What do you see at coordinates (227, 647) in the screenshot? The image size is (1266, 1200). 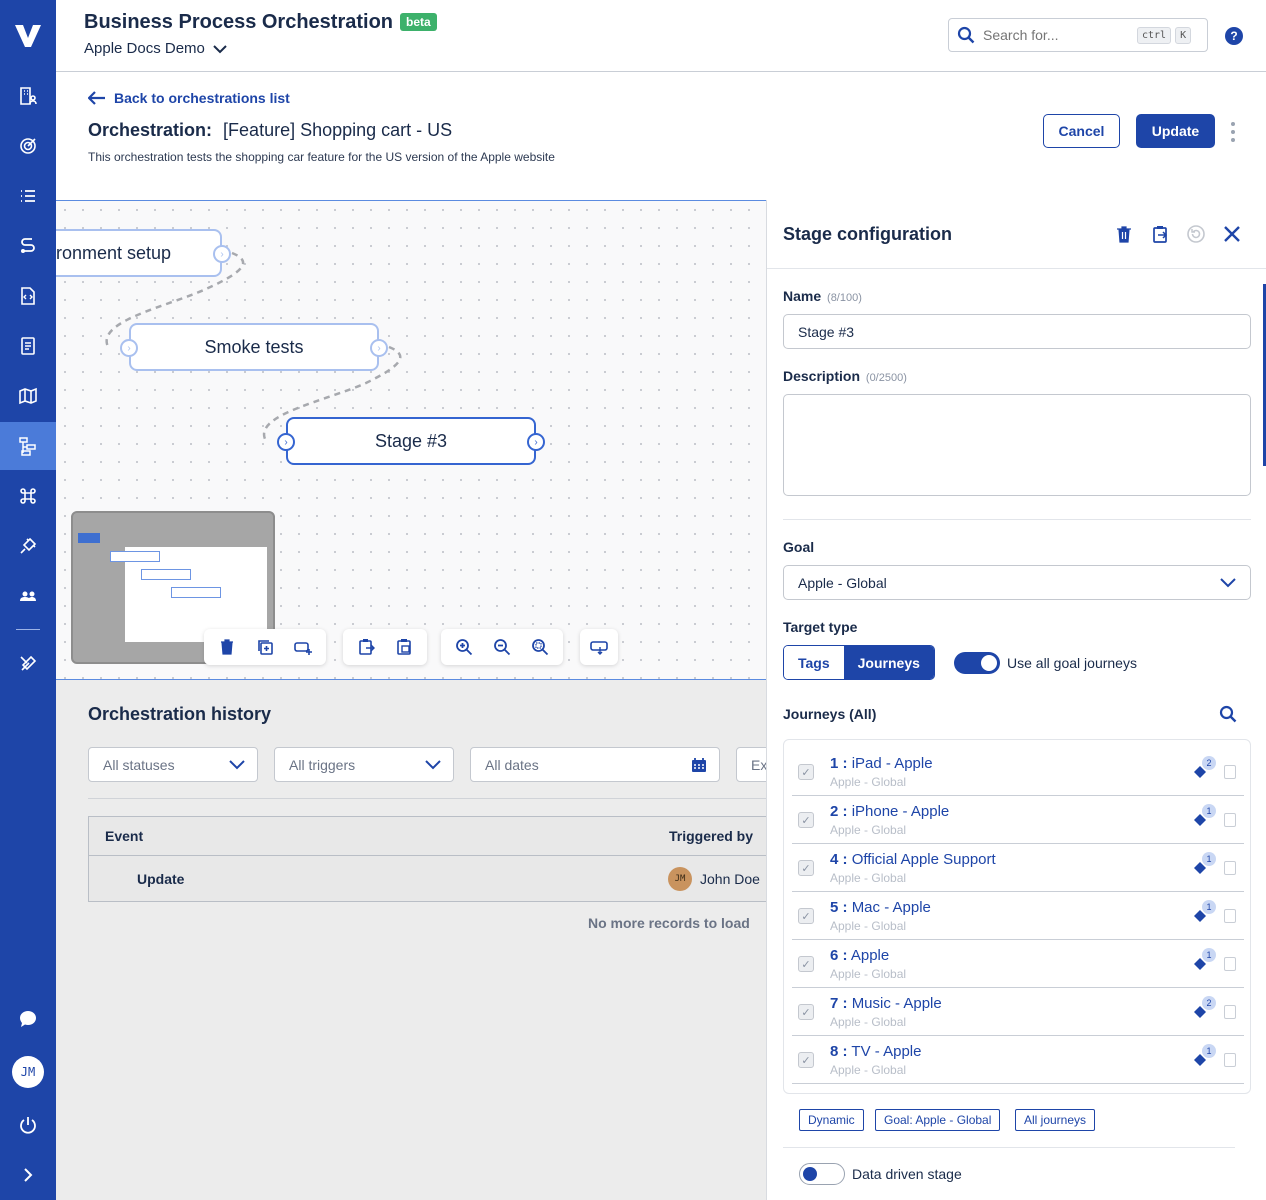 I see `delete-stage-button` at bounding box center [227, 647].